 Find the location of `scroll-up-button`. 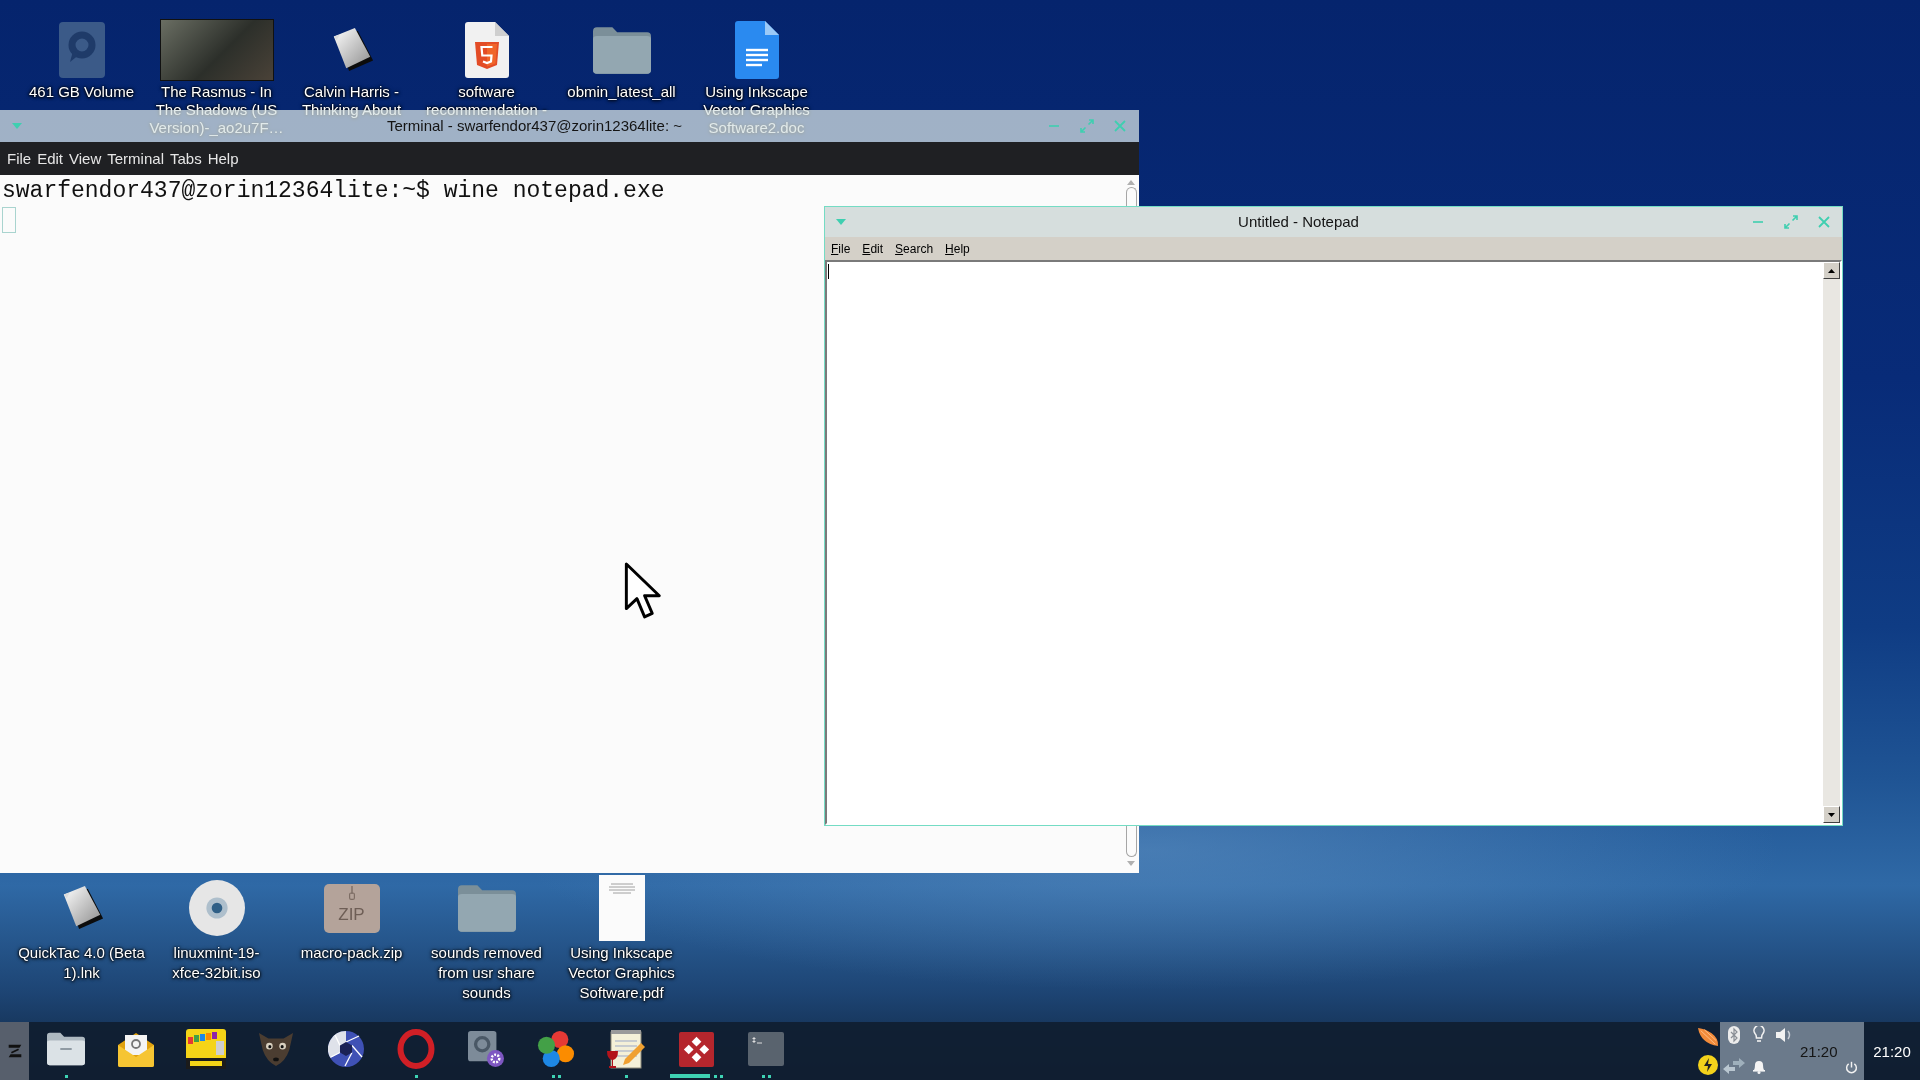

scroll-up-button is located at coordinates (1831, 270).